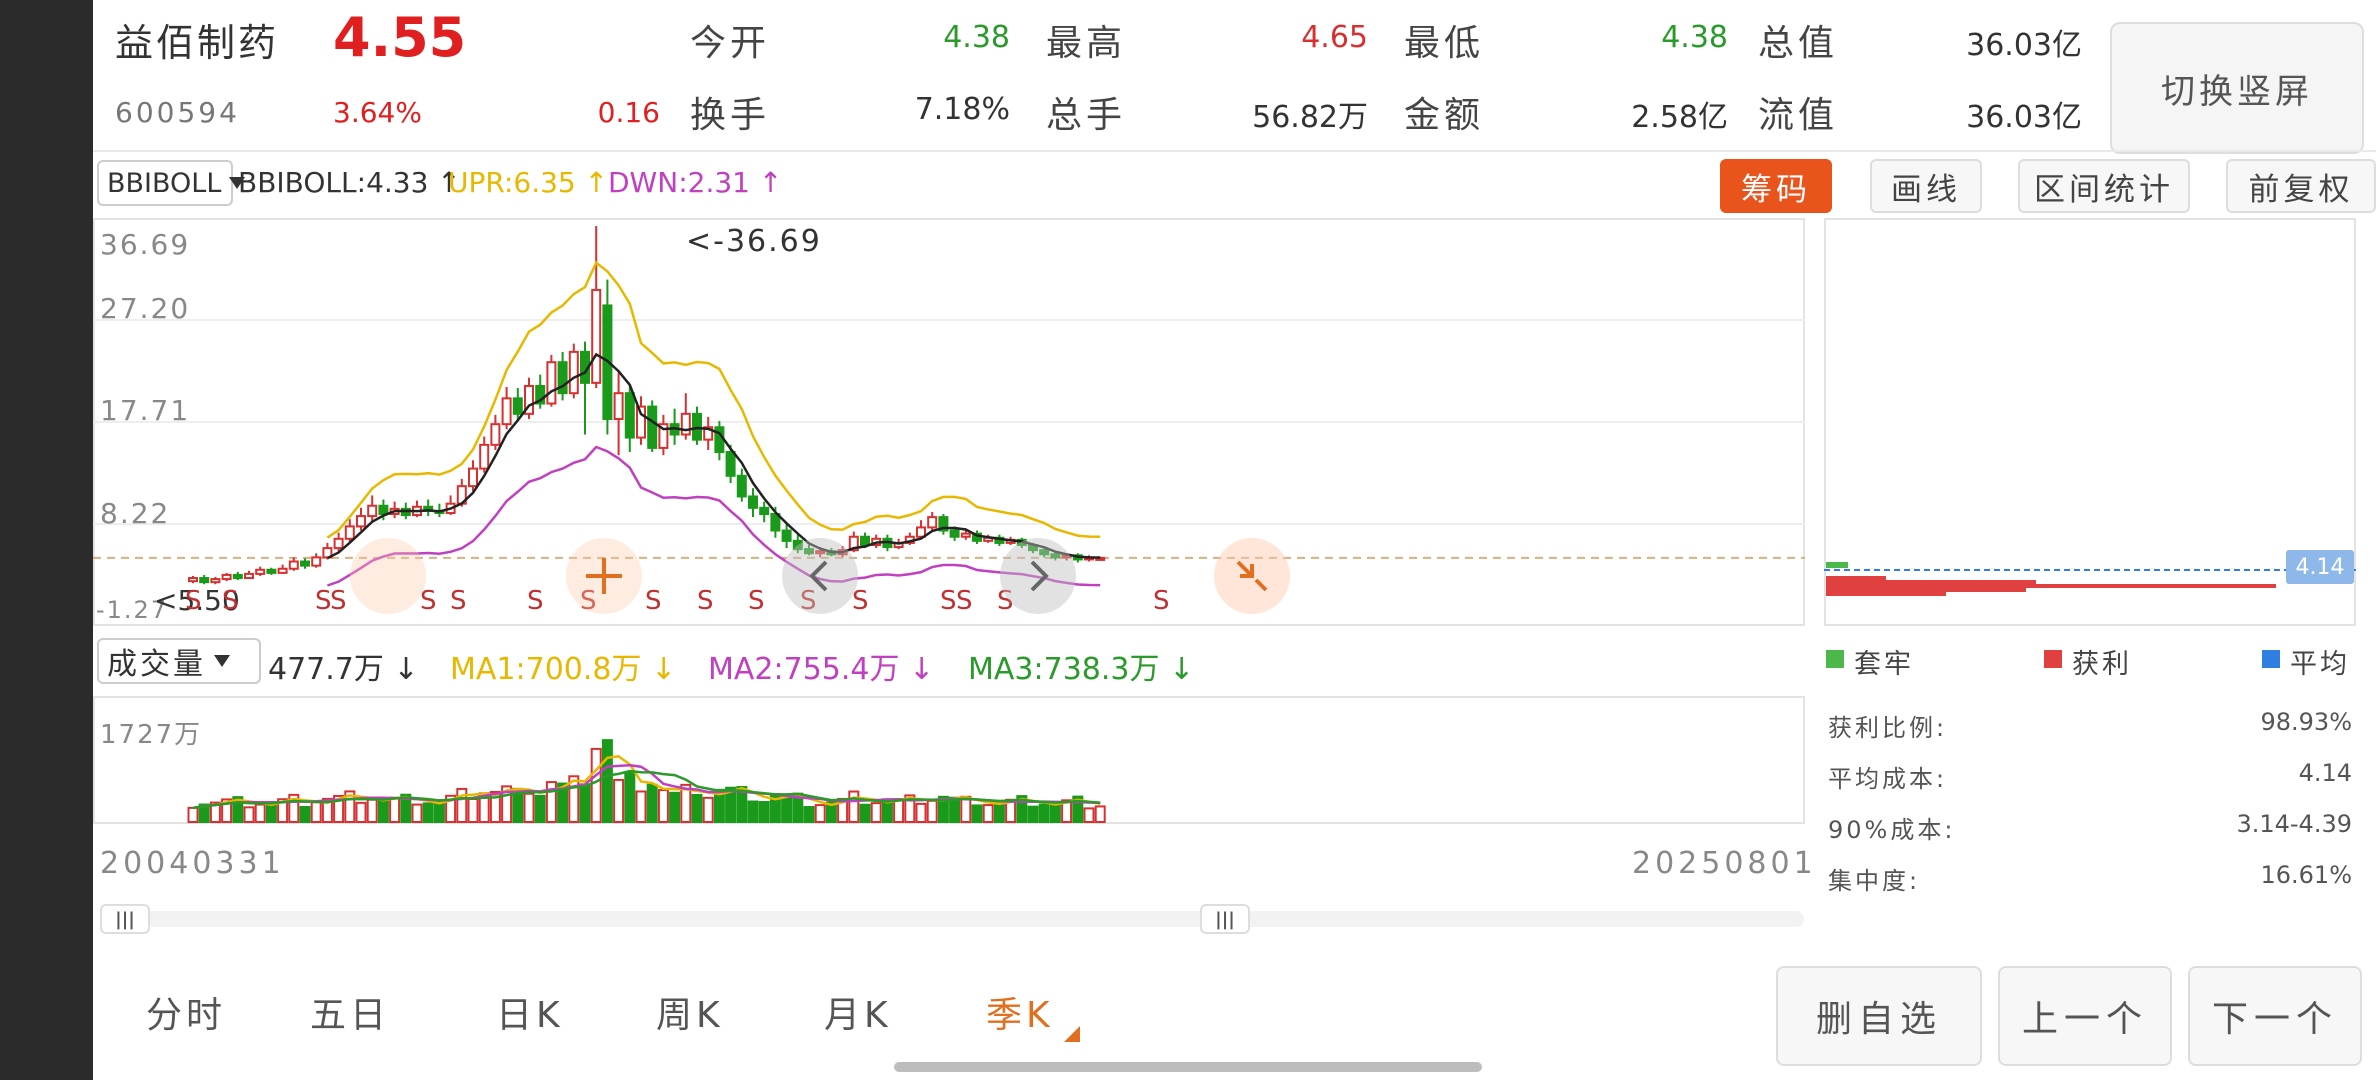 The width and height of the screenshot is (2376, 1080). I want to click on chevron-right-icon, so click(1039, 576).